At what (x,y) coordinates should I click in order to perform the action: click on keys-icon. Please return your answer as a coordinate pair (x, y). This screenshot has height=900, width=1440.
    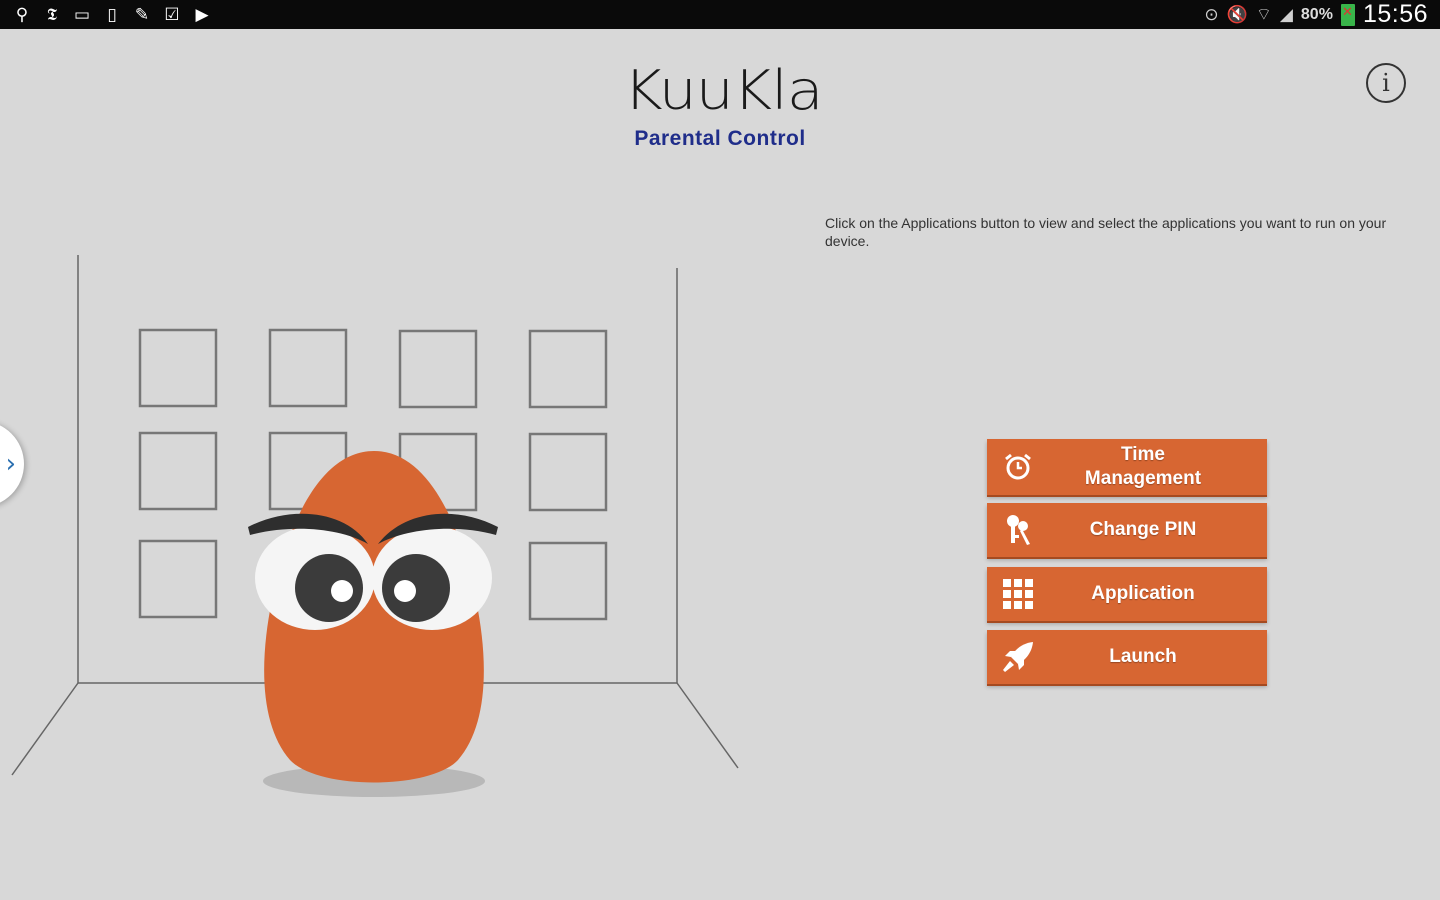
    Looking at the image, I should click on (1018, 530).